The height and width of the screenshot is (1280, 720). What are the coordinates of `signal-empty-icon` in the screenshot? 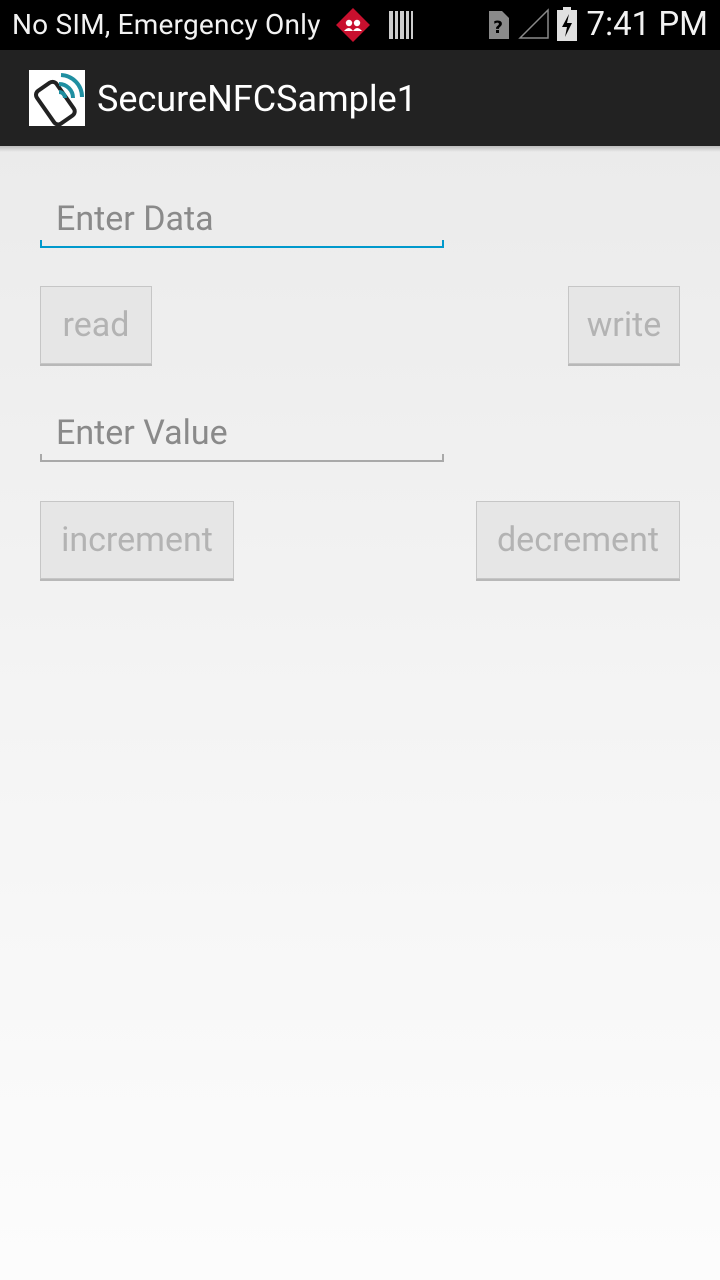 It's located at (533, 23).